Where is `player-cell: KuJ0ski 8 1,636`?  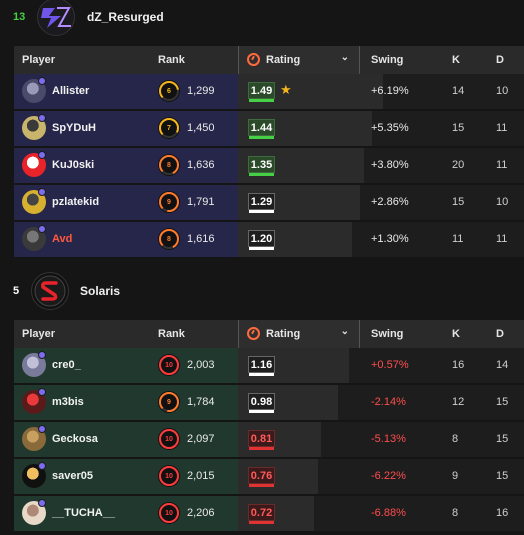
player-cell: KuJ0ski 8 1,636 is located at coordinates (126, 165).